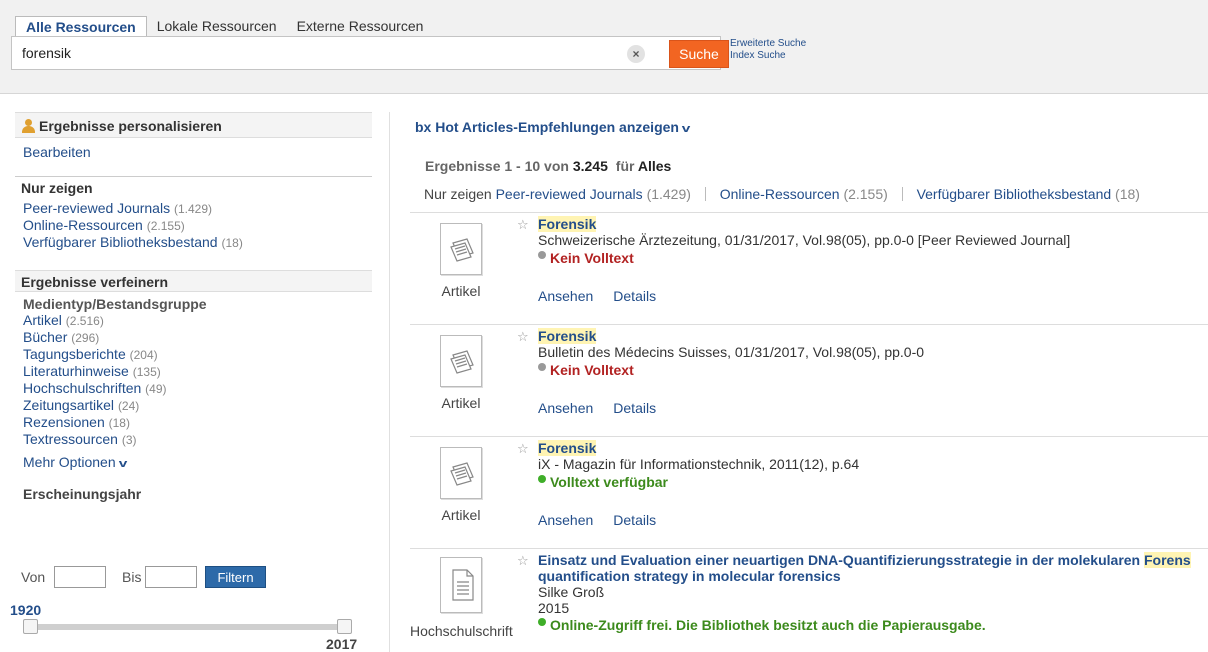  I want to click on refine-header: Ergebnisse verfeinern, so click(193, 281).